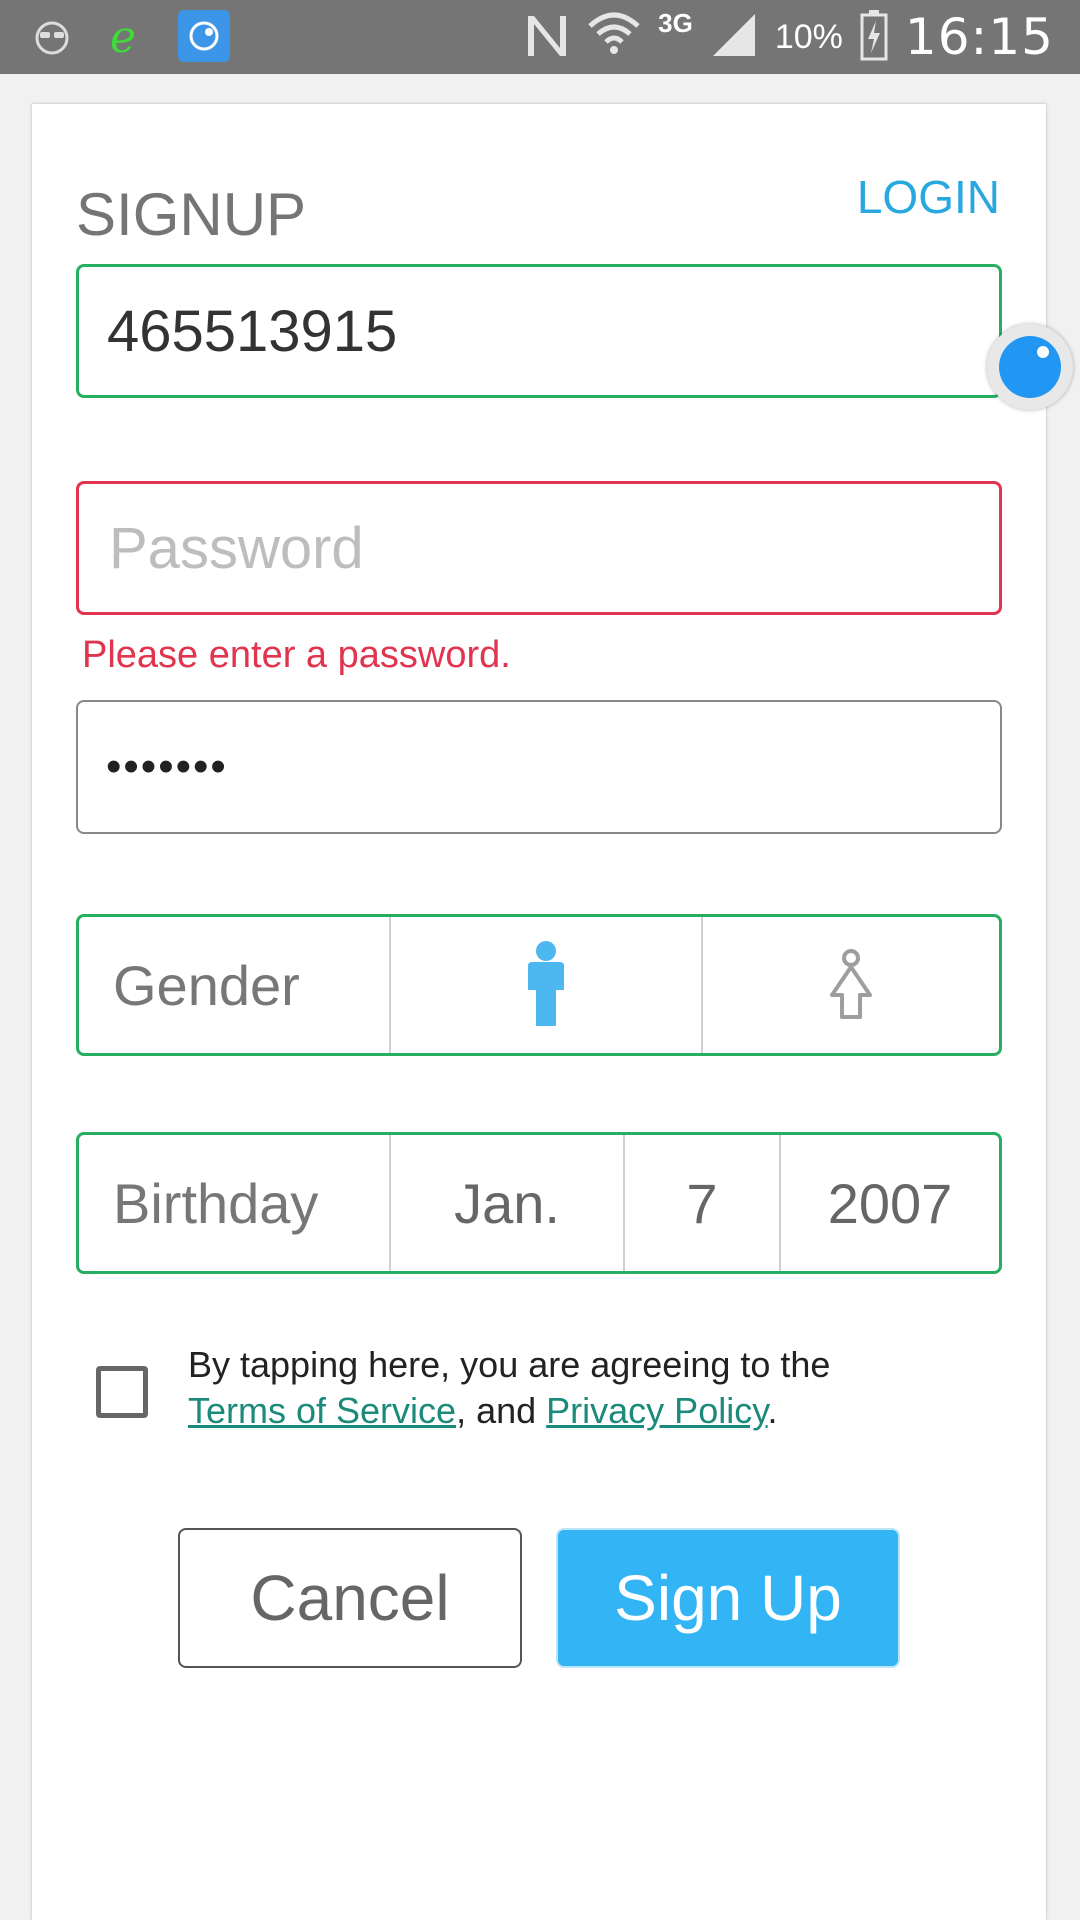  What do you see at coordinates (539, 331) in the screenshot?
I see `phone-field: 465513915` at bounding box center [539, 331].